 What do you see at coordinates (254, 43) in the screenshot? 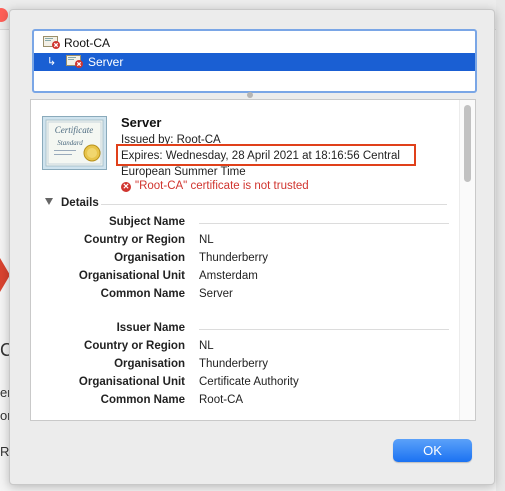
I see `chain-item-root-ca: Root-CA` at bounding box center [254, 43].